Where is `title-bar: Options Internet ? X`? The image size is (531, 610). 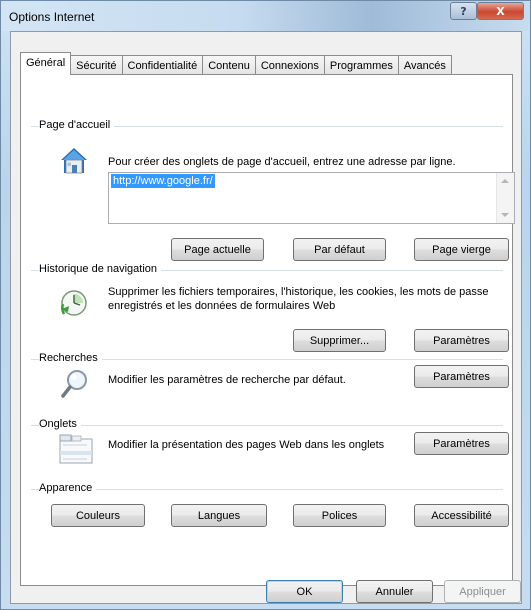 title-bar: Options Internet ? X is located at coordinates (265, 16).